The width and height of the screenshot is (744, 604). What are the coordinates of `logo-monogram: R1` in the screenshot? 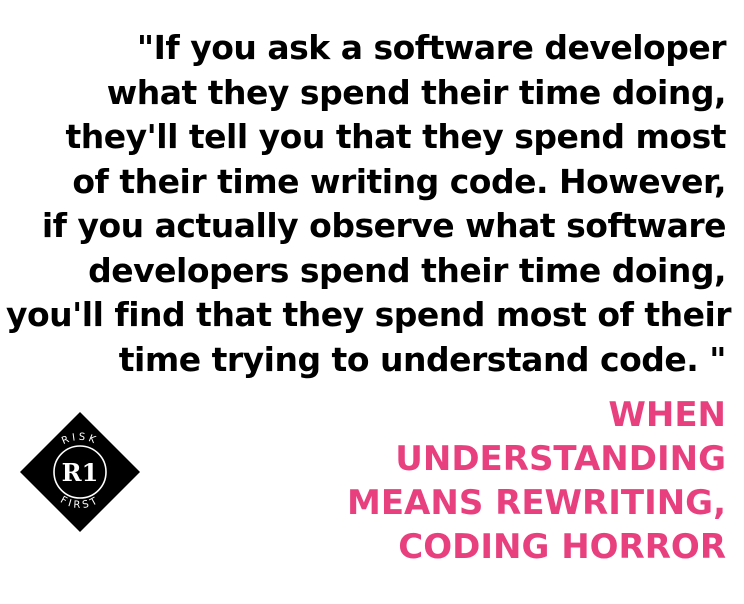 It's located at (80, 472).